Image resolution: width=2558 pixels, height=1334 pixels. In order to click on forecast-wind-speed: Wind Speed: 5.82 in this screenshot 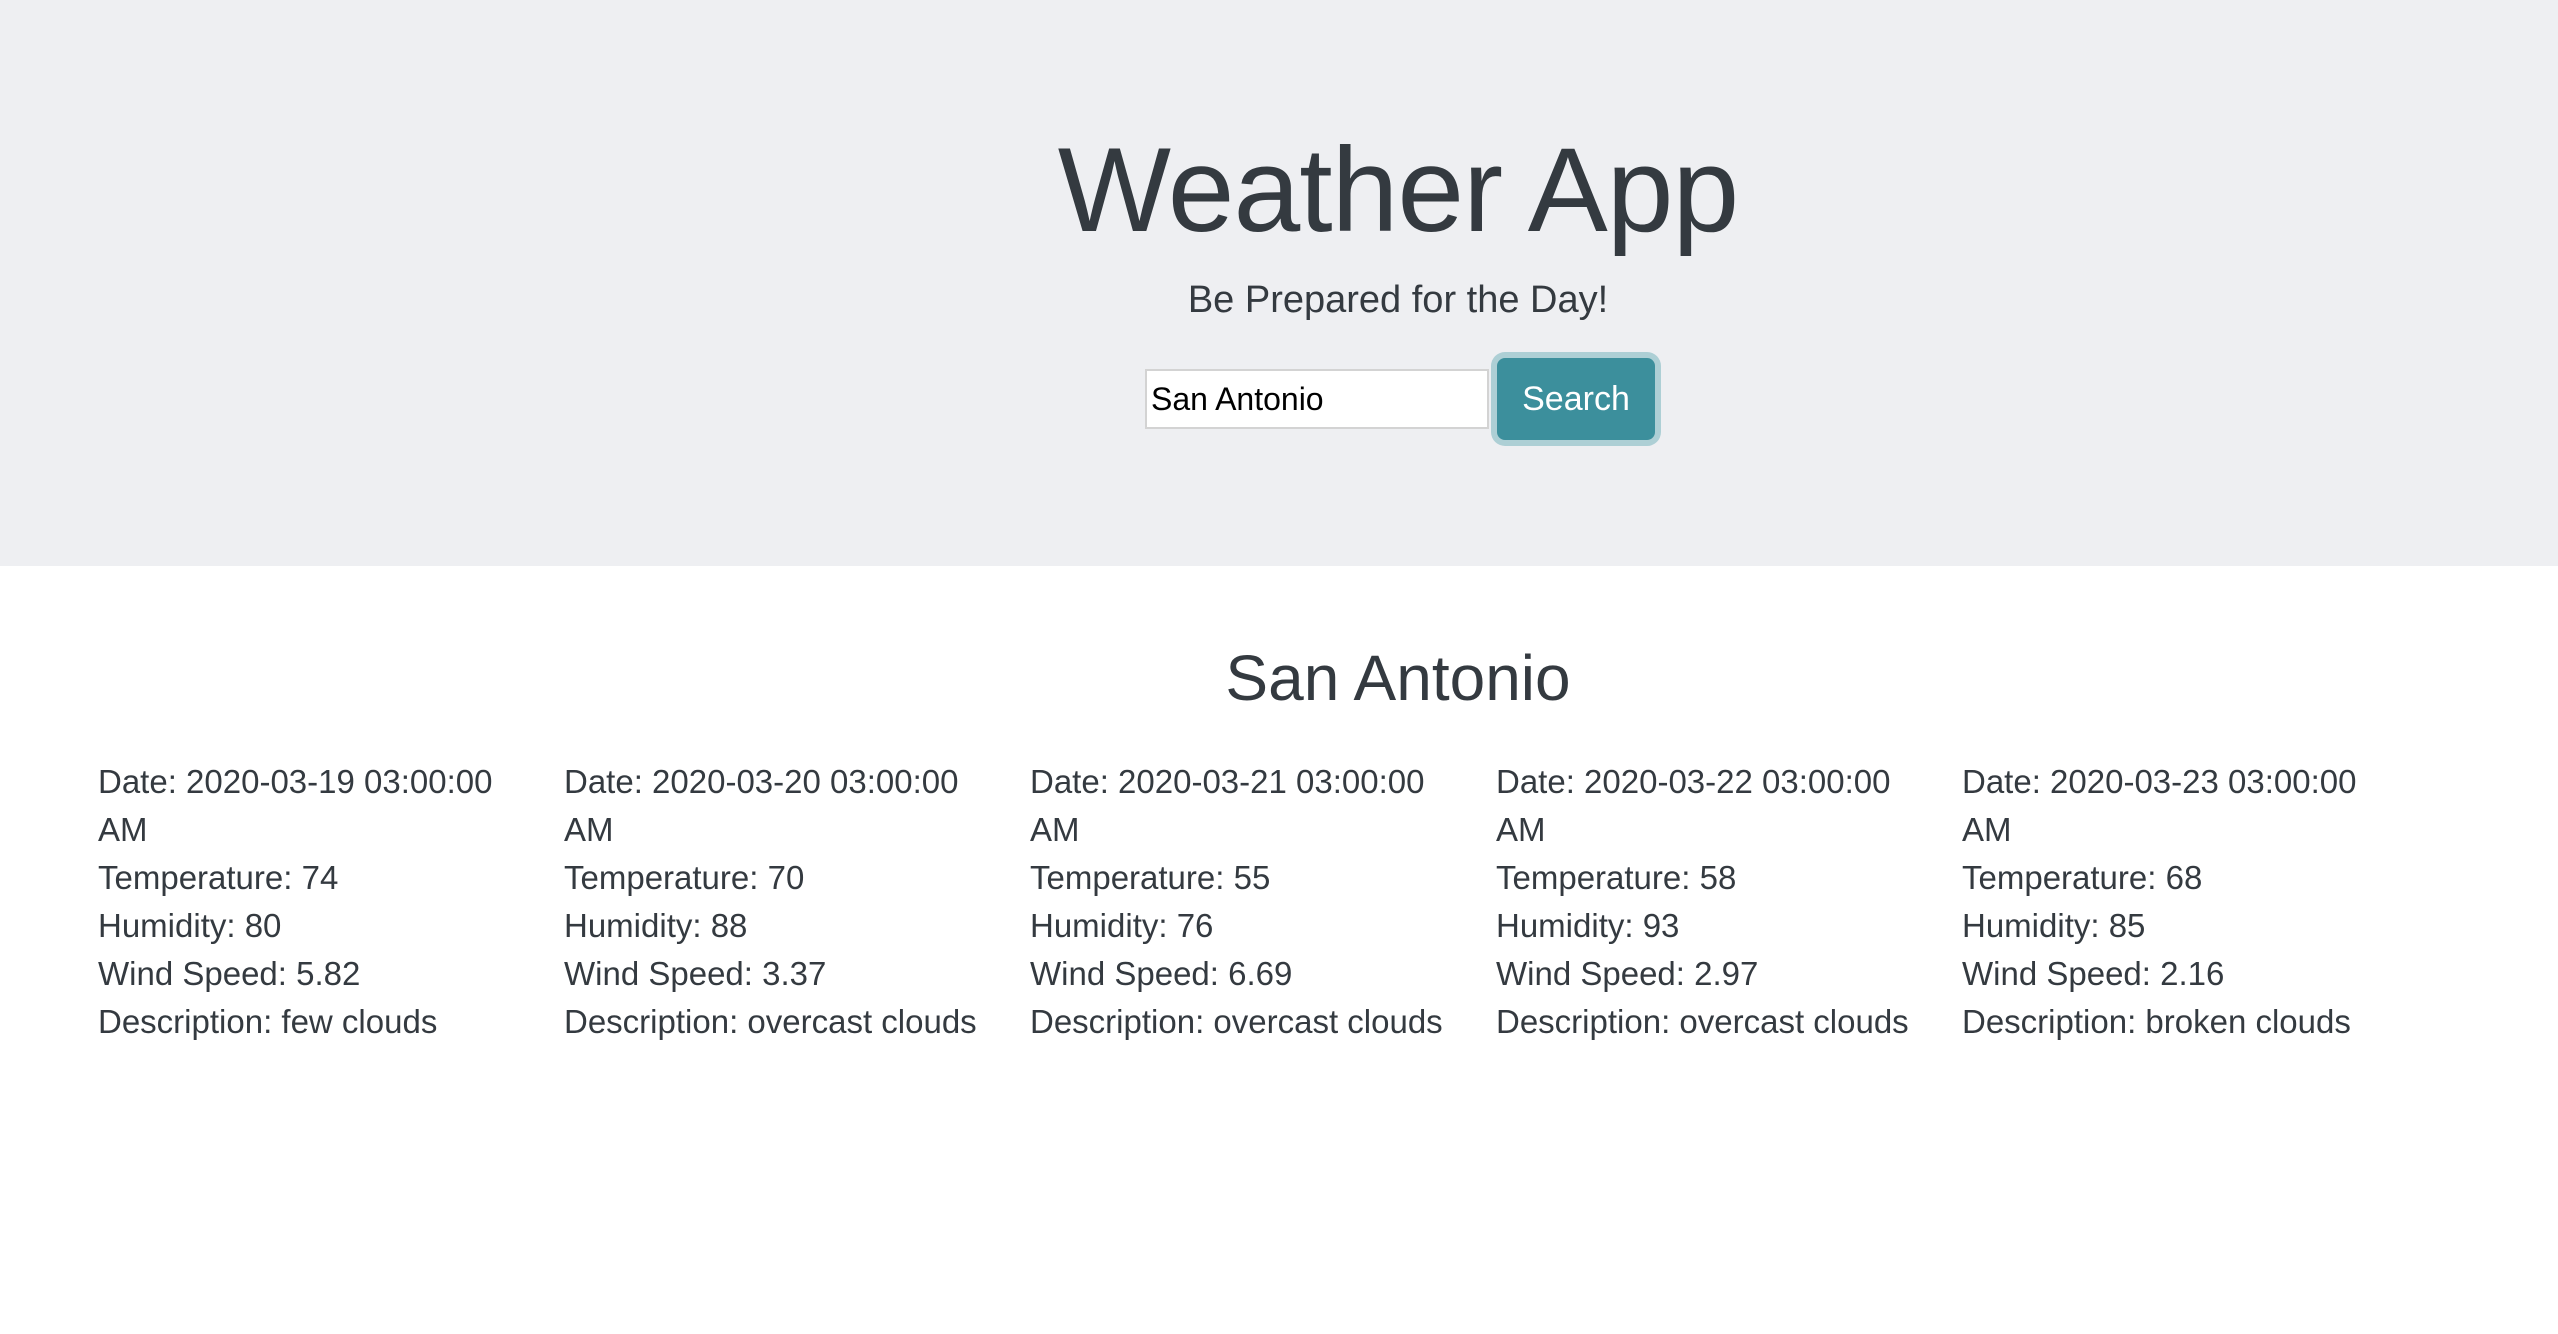, I will do `click(229, 973)`.